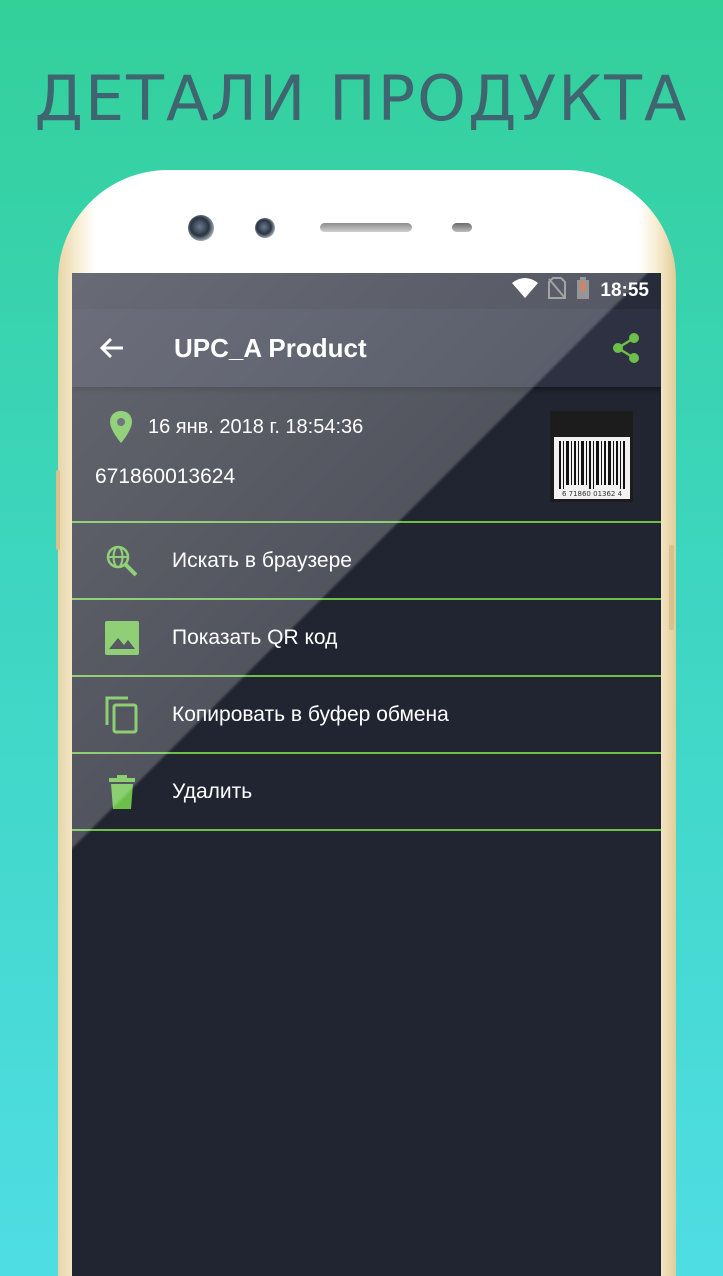 The height and width of the screenshot is (1276, 723). I want to click on no-sim-icon, so click(557, 291).